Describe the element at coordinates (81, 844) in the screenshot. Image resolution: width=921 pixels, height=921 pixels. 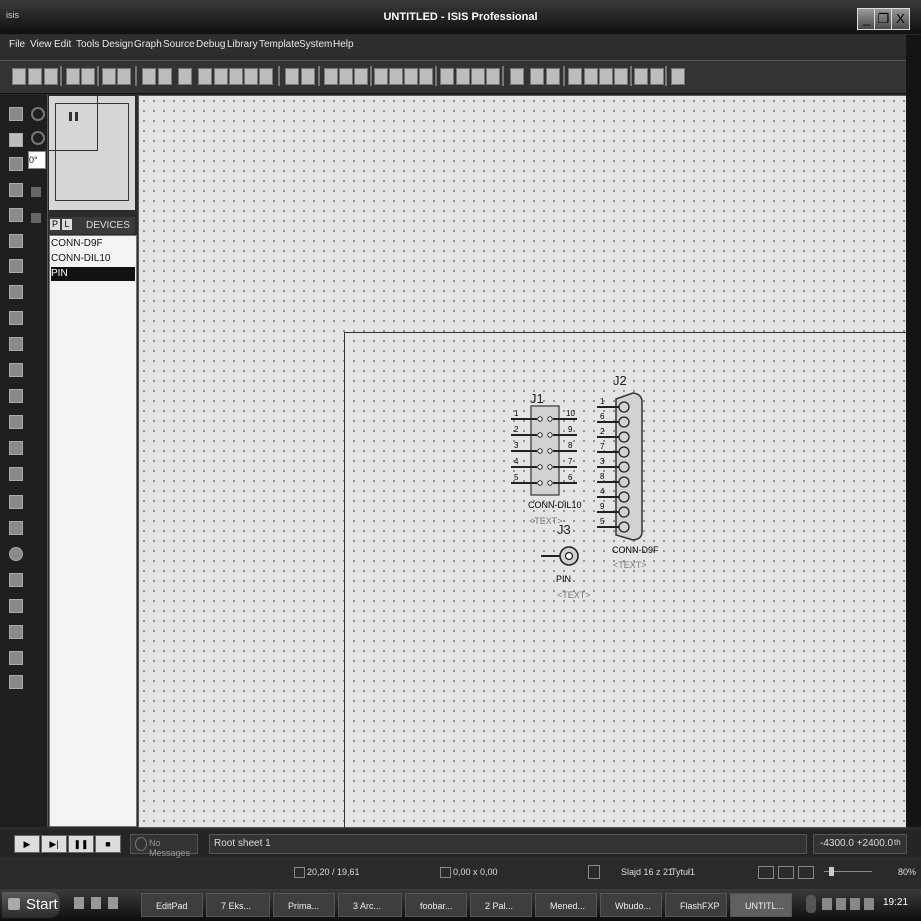
I see `pause-button: ❚❚` at that location.